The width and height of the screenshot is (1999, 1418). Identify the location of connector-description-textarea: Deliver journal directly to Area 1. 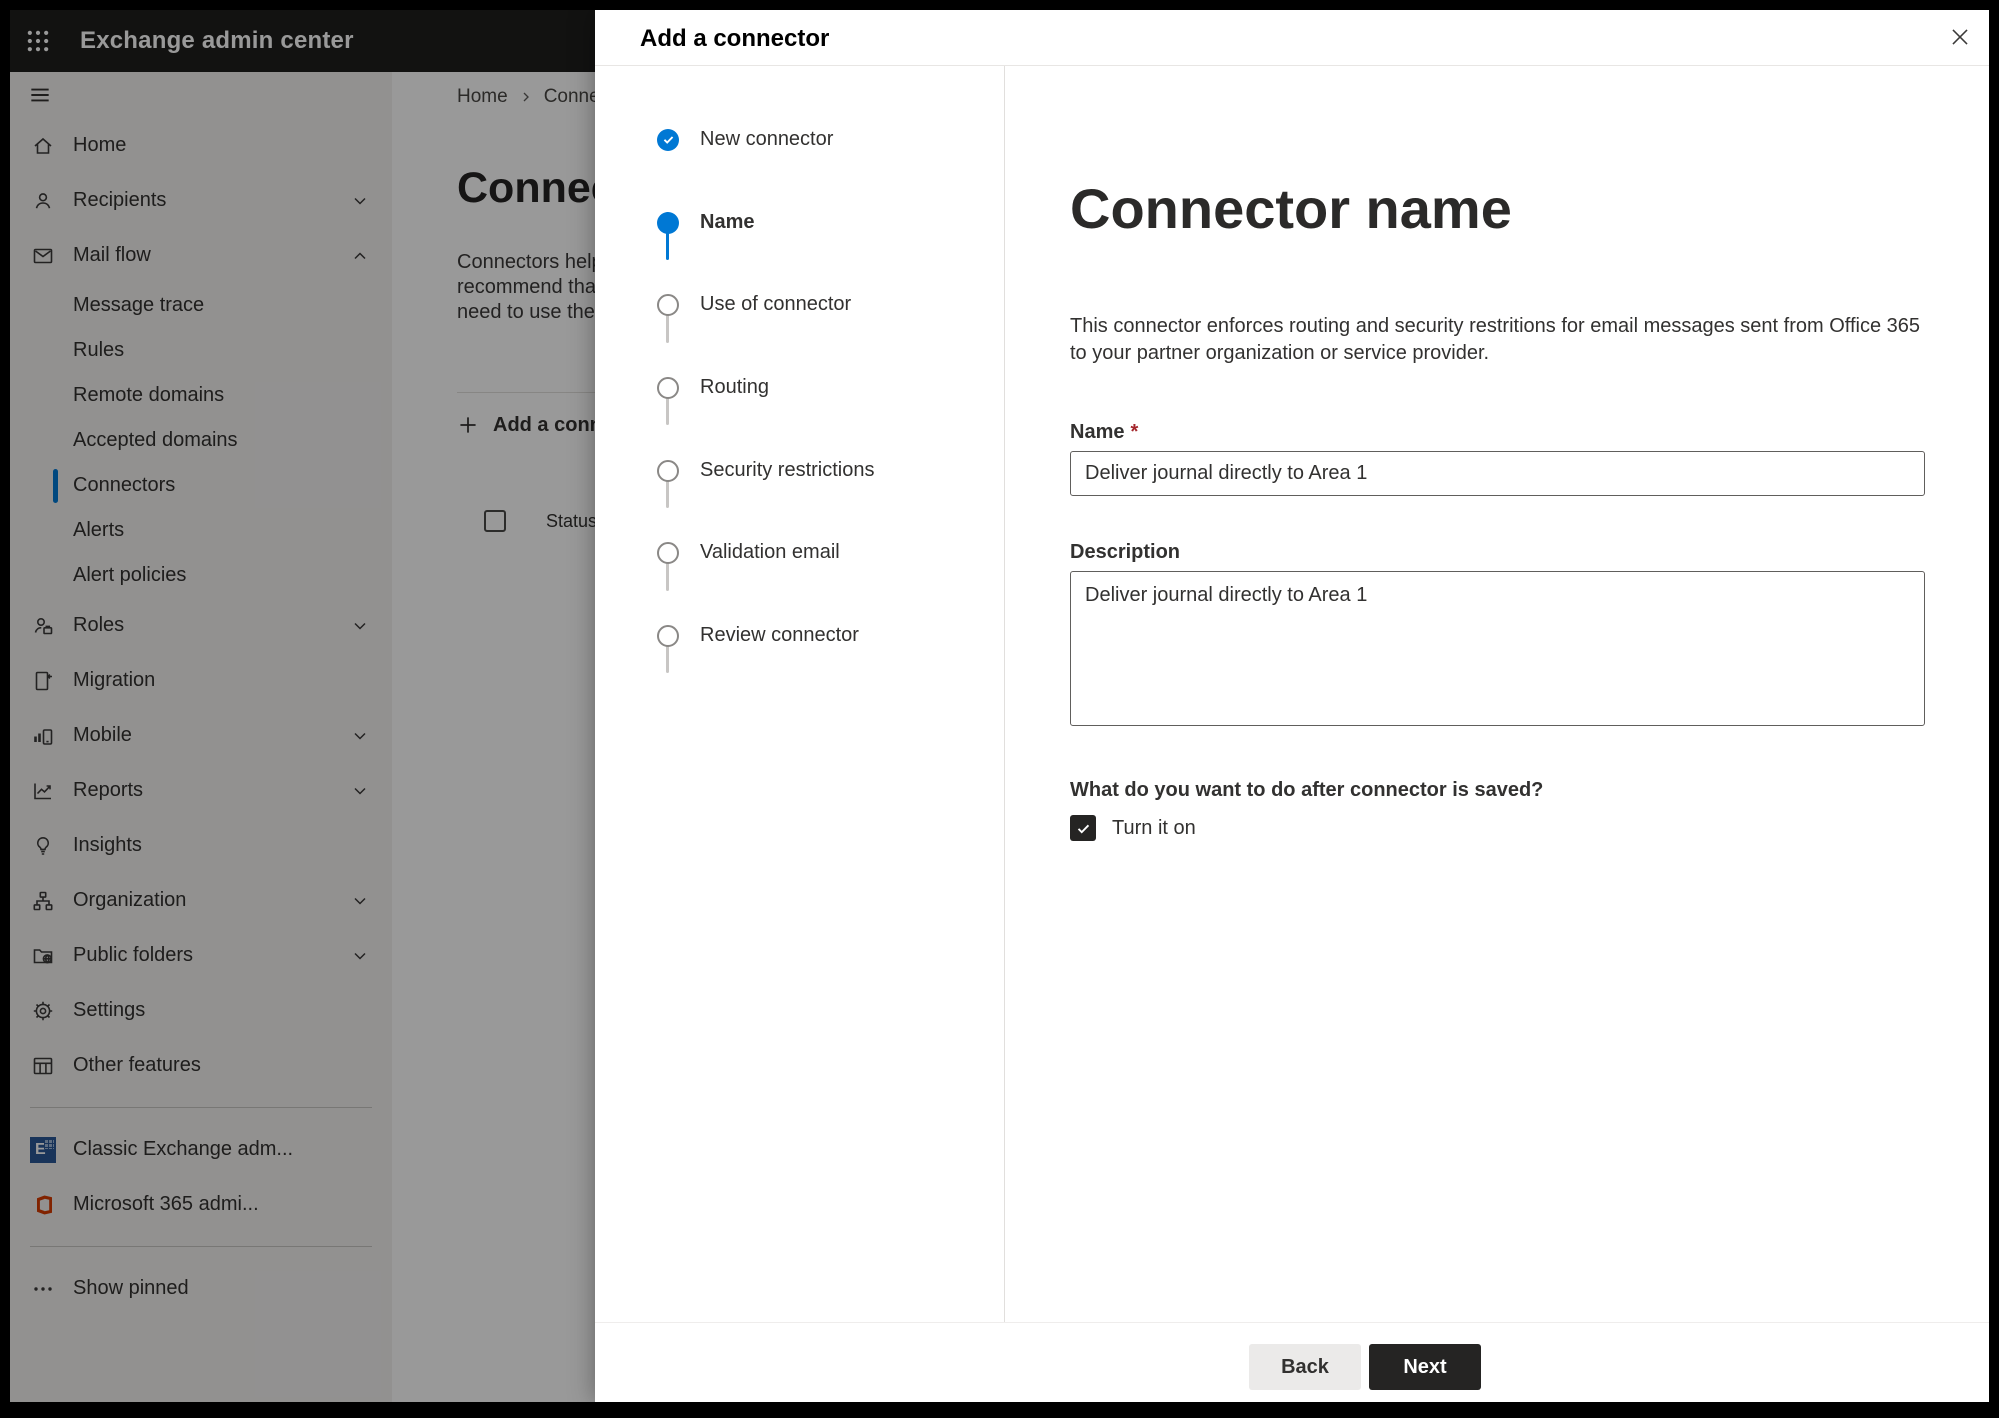
(1497, 649).